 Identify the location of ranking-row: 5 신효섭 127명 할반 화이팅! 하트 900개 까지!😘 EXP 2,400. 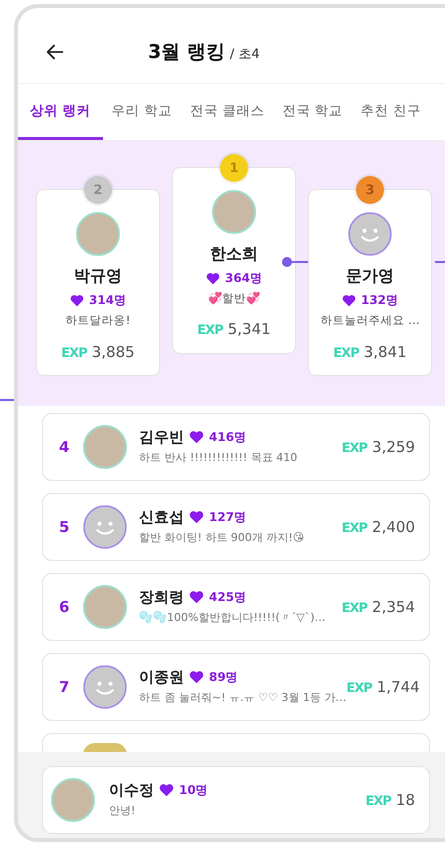
(236, 527).